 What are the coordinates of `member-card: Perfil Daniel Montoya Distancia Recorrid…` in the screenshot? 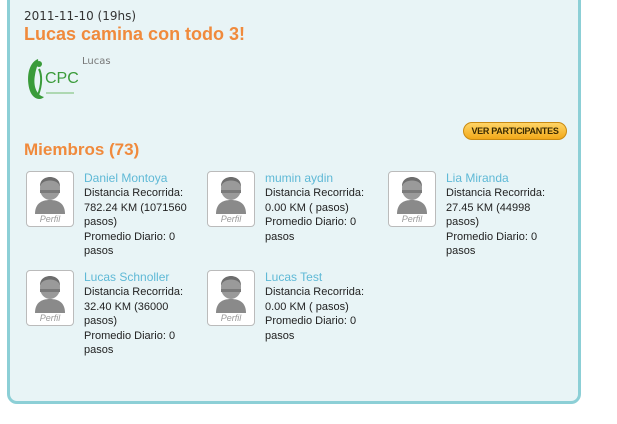 It's located at (113, 216).